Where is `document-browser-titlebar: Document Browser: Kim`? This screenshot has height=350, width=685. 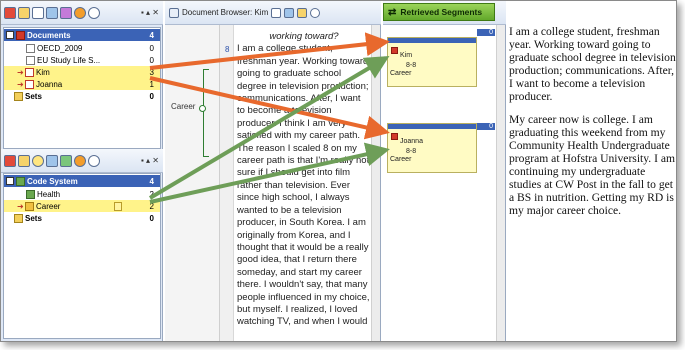
document-browser-titlebar: Document Browser: Kim is located at coordinates (273, 13).